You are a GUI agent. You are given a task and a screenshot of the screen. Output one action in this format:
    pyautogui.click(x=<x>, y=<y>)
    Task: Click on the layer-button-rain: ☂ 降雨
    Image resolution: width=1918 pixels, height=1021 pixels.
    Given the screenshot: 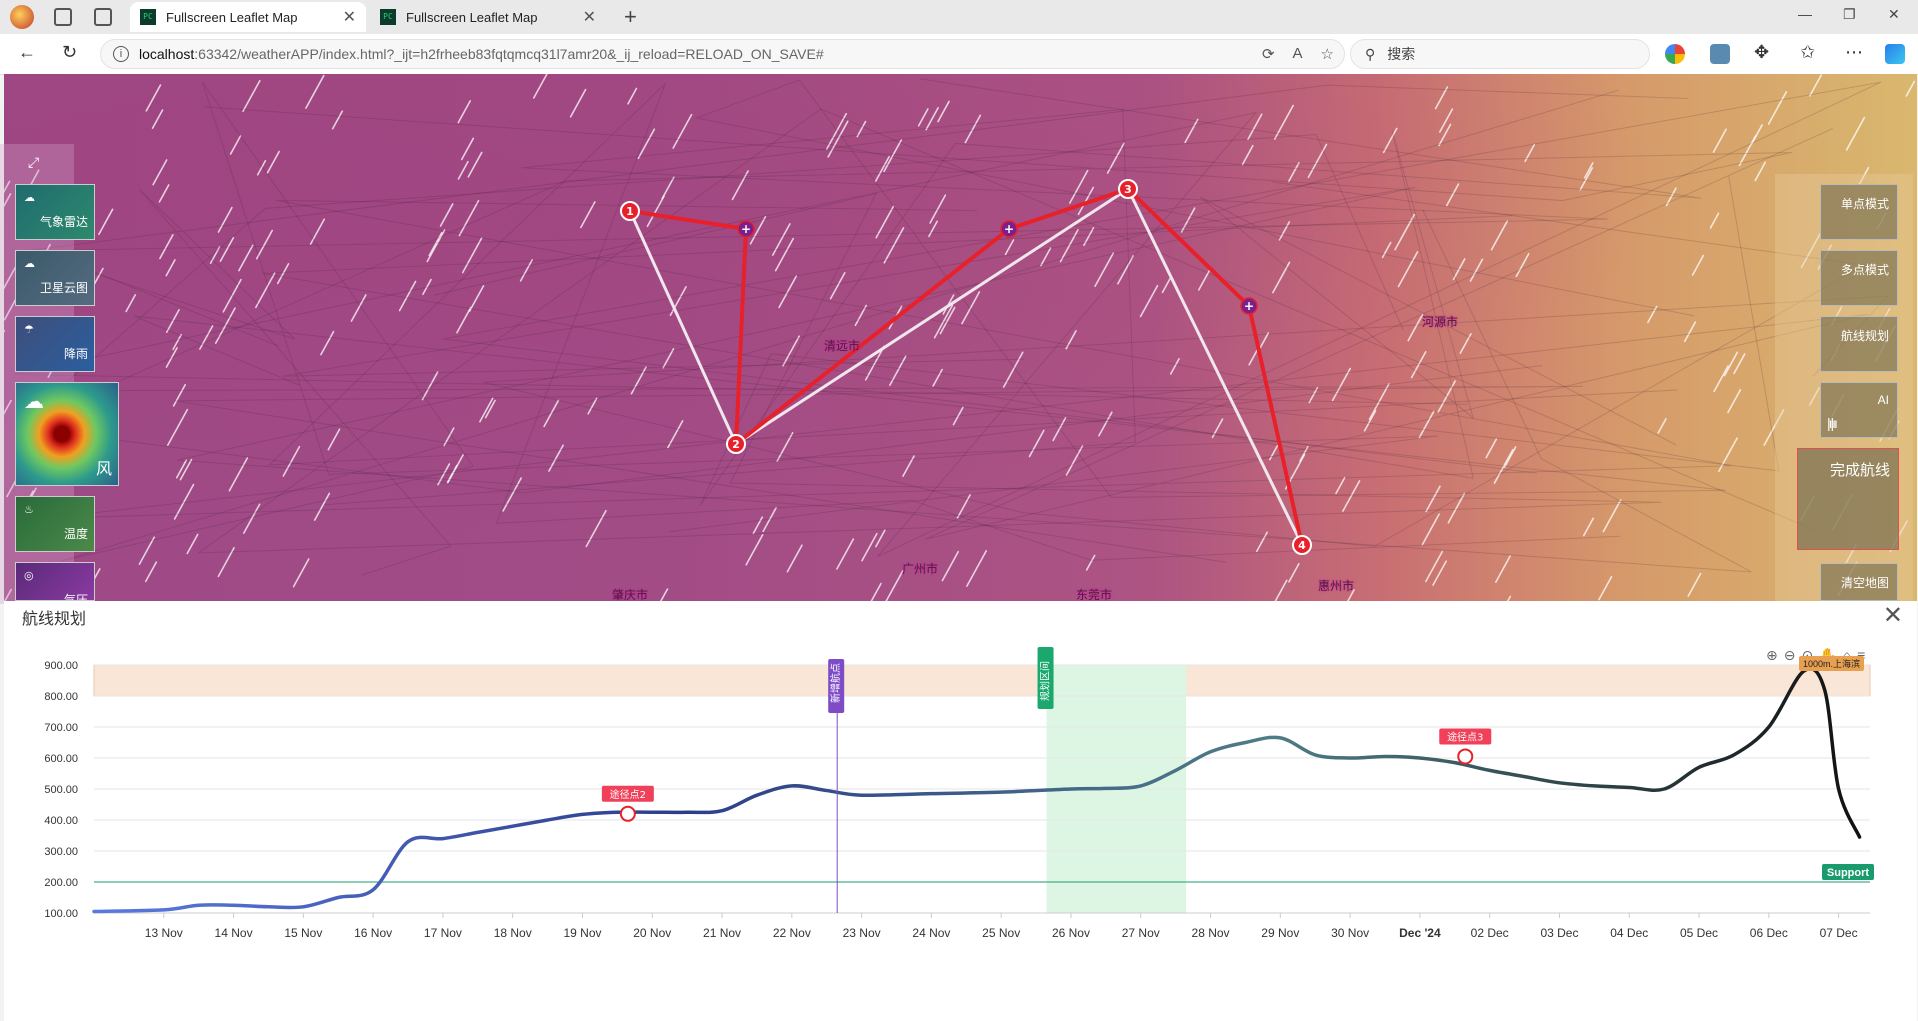 What is the action you would take?
    pyautogui.click(x=55, y=344)
    